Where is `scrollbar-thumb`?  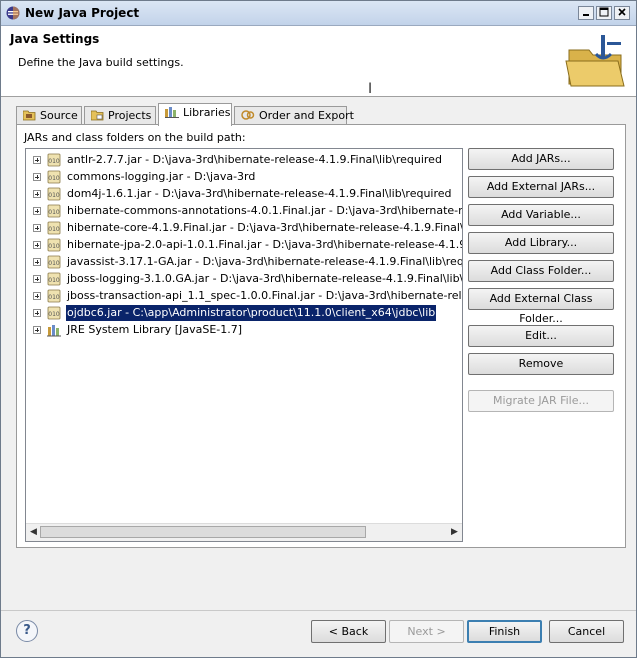
scrollbar-thumb is located at coordinates (203, 532).